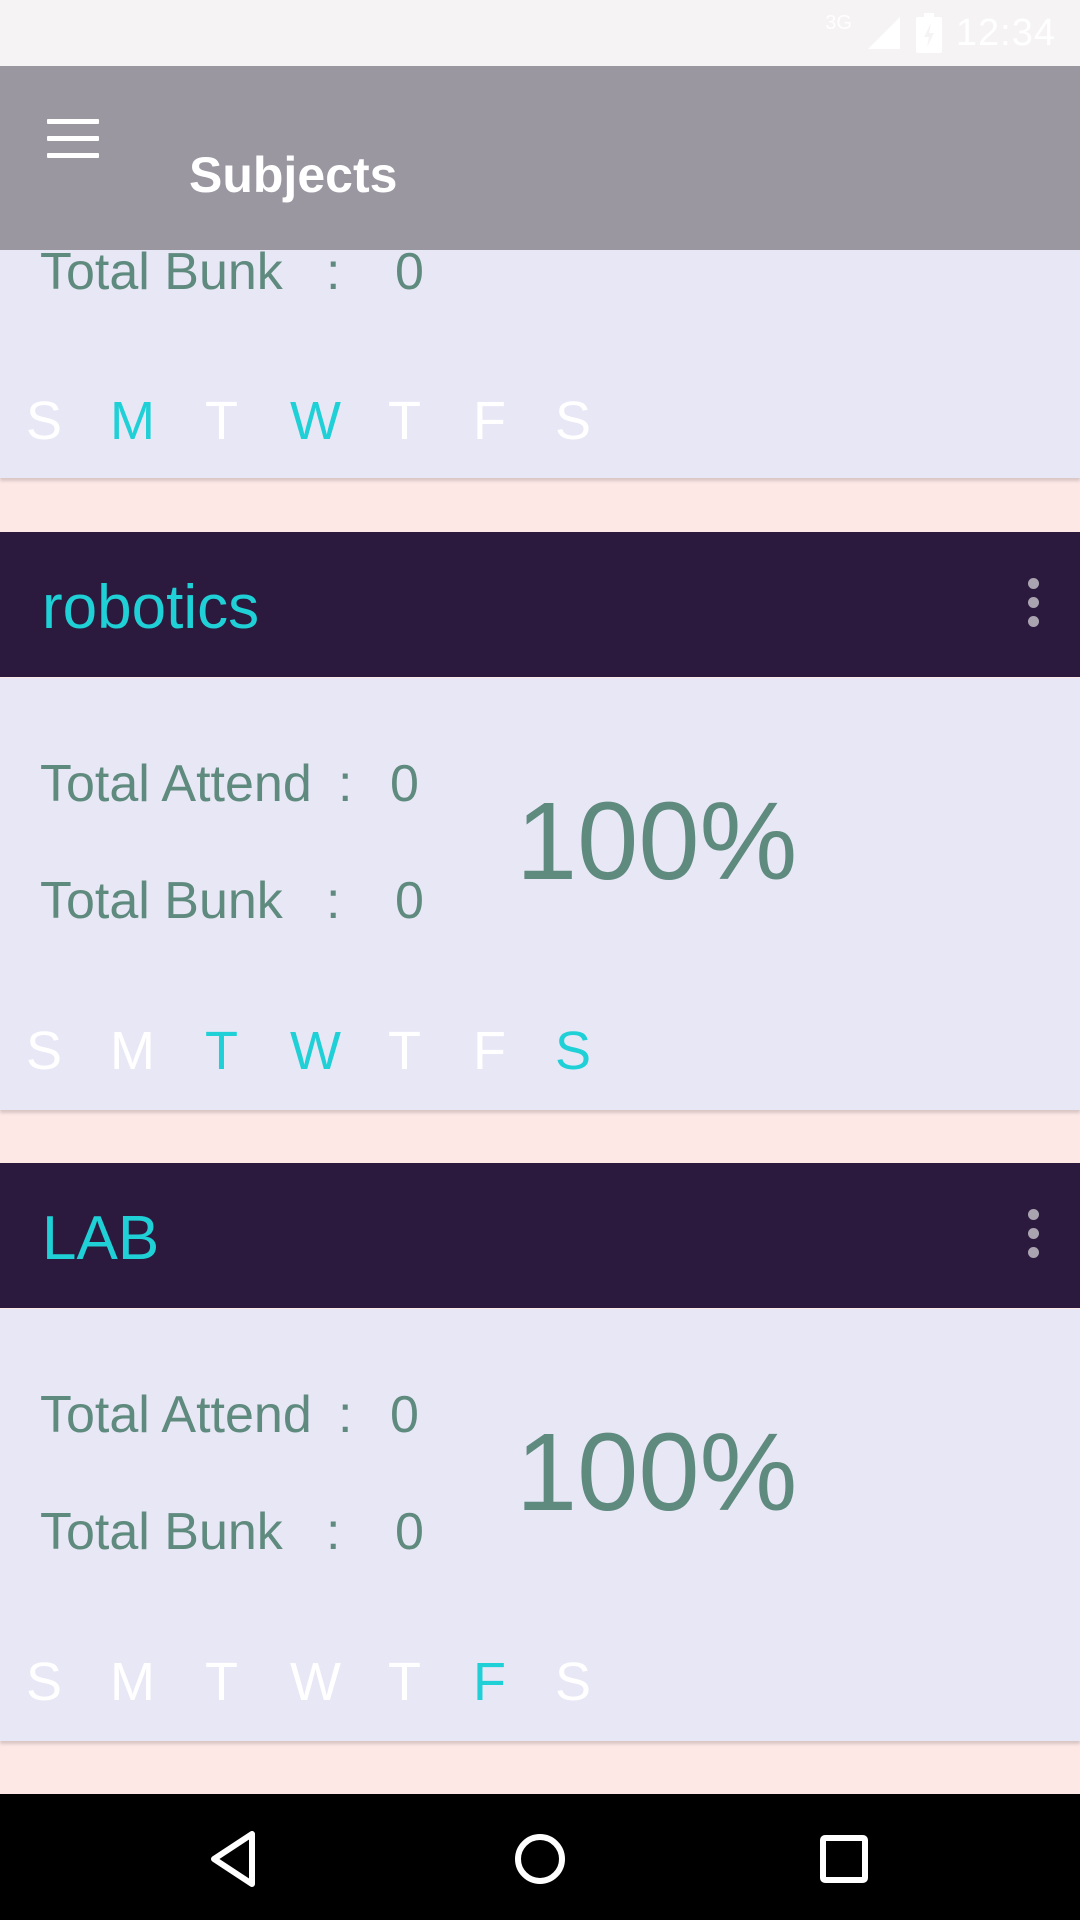  What do you see at coordinates (540, 33) in the screenshot?
I see `status-bar: 3G 12:34` at bounding box center [540, 33].